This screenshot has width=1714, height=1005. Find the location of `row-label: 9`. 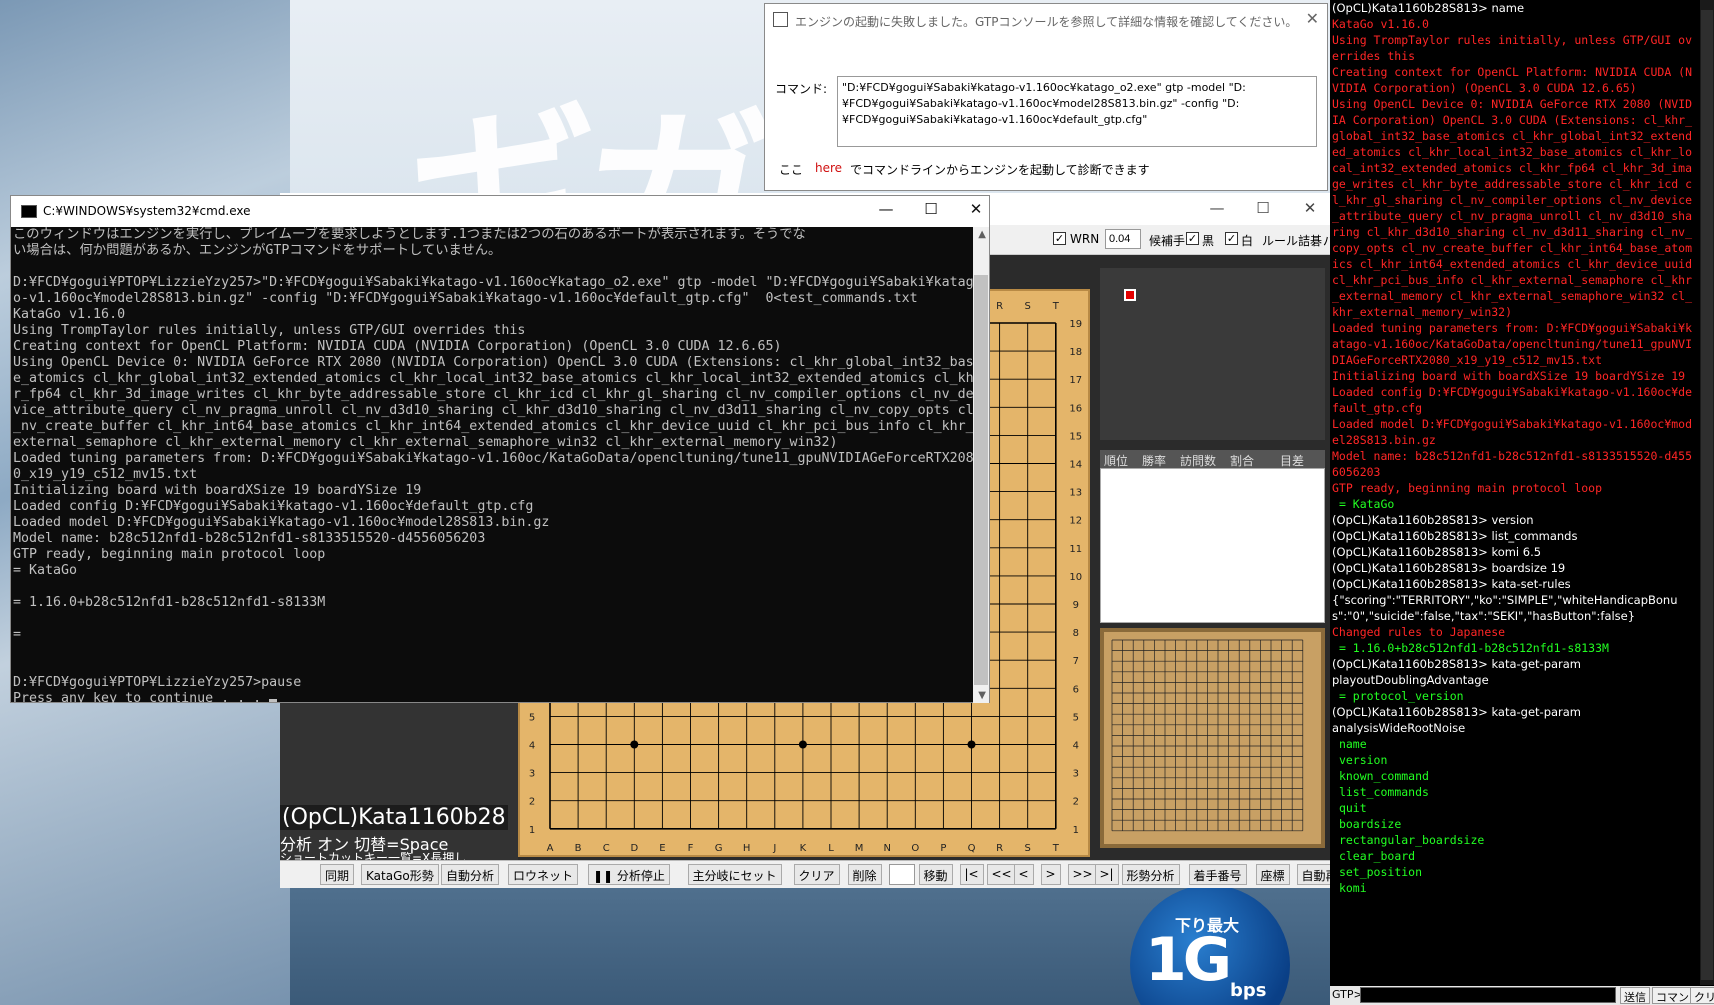

row-label: 9 is located at coordinates (1076, 605).